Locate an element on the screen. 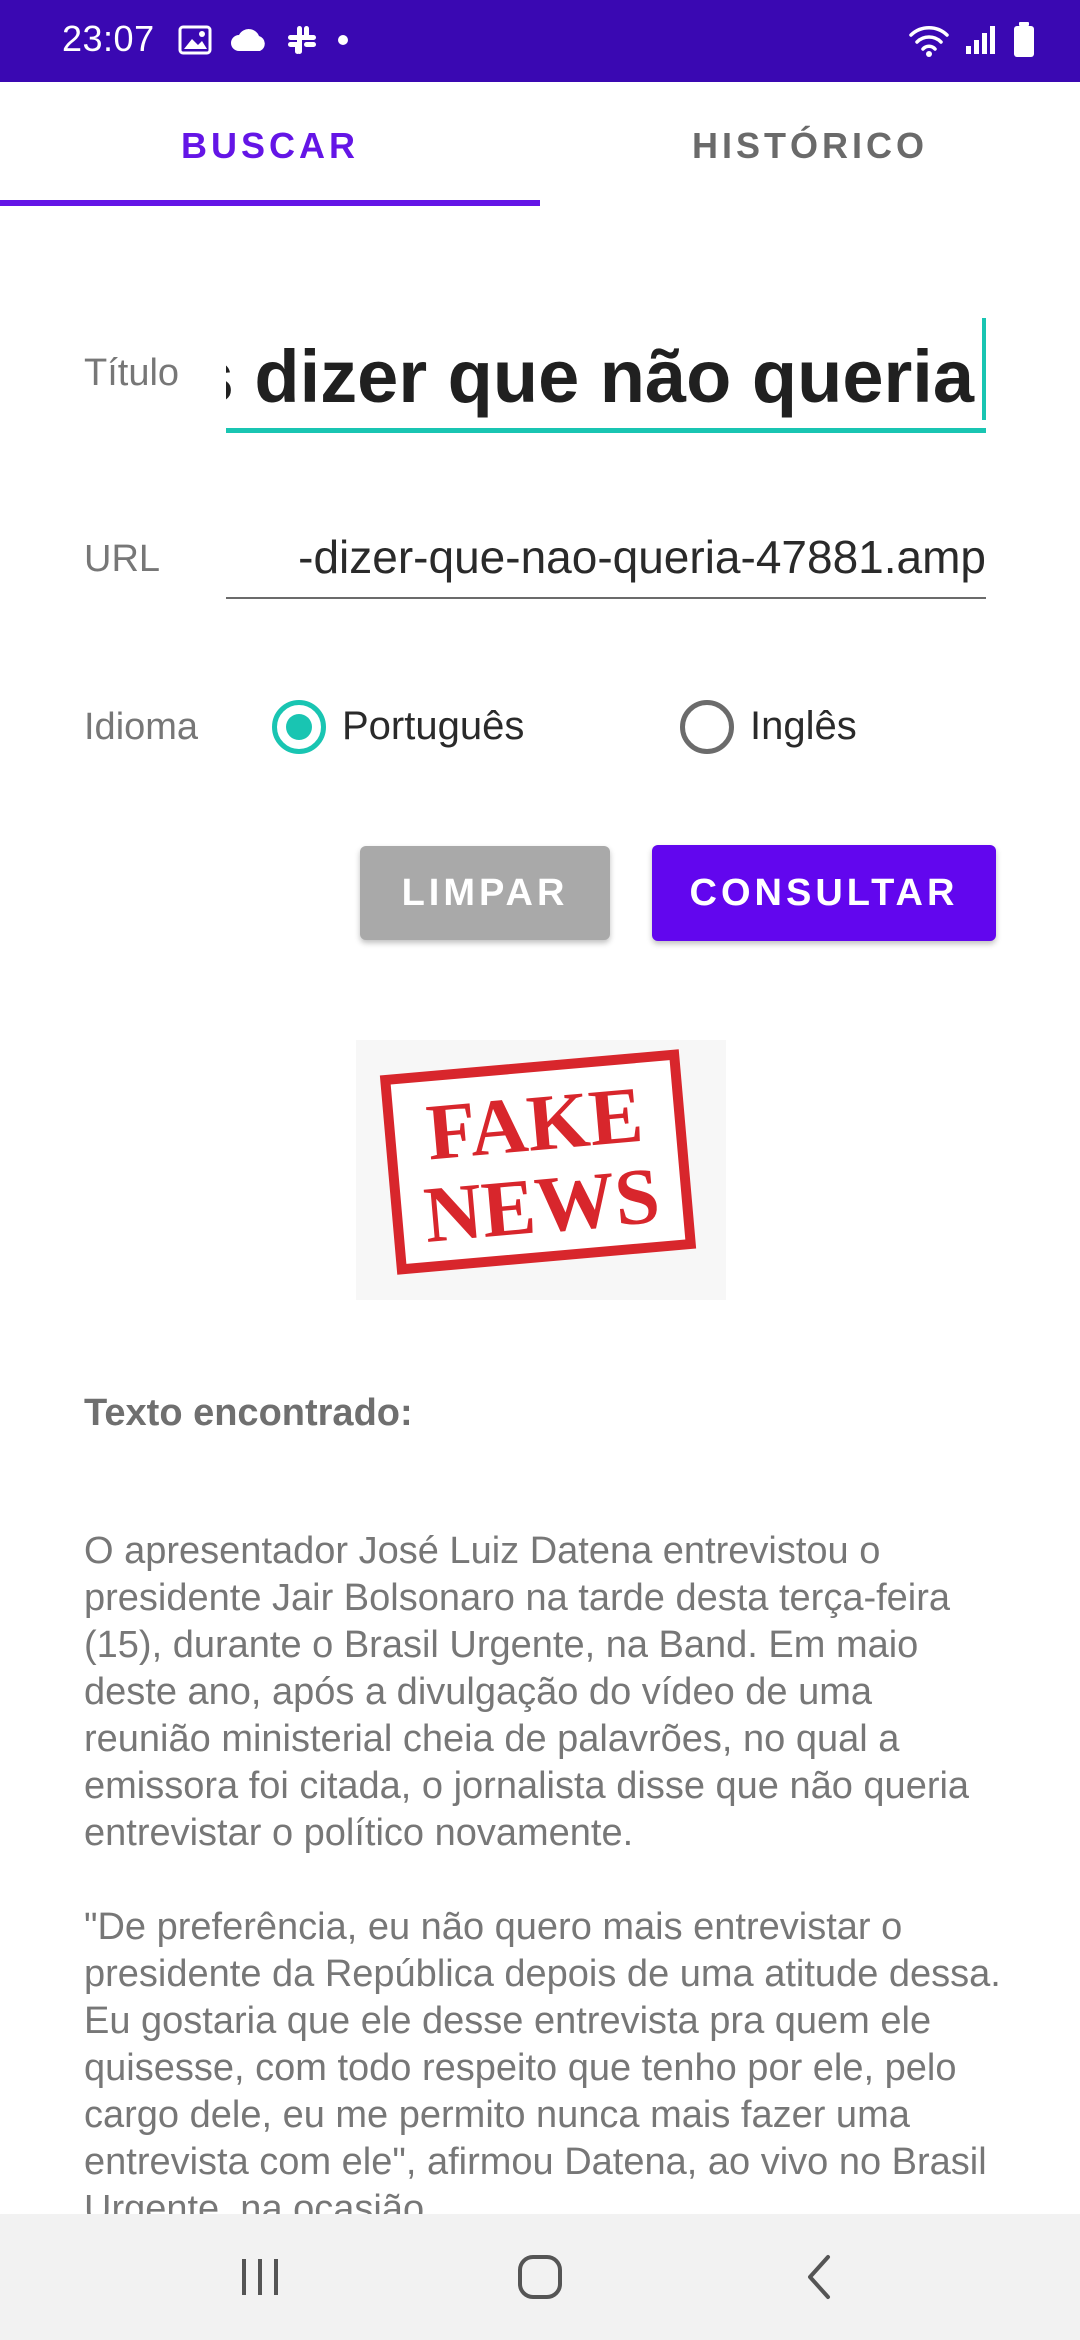 The image size is (1080, 2340). tab-bar: BUSCAR HISTÓRICO is located at coordinates (540, 146).